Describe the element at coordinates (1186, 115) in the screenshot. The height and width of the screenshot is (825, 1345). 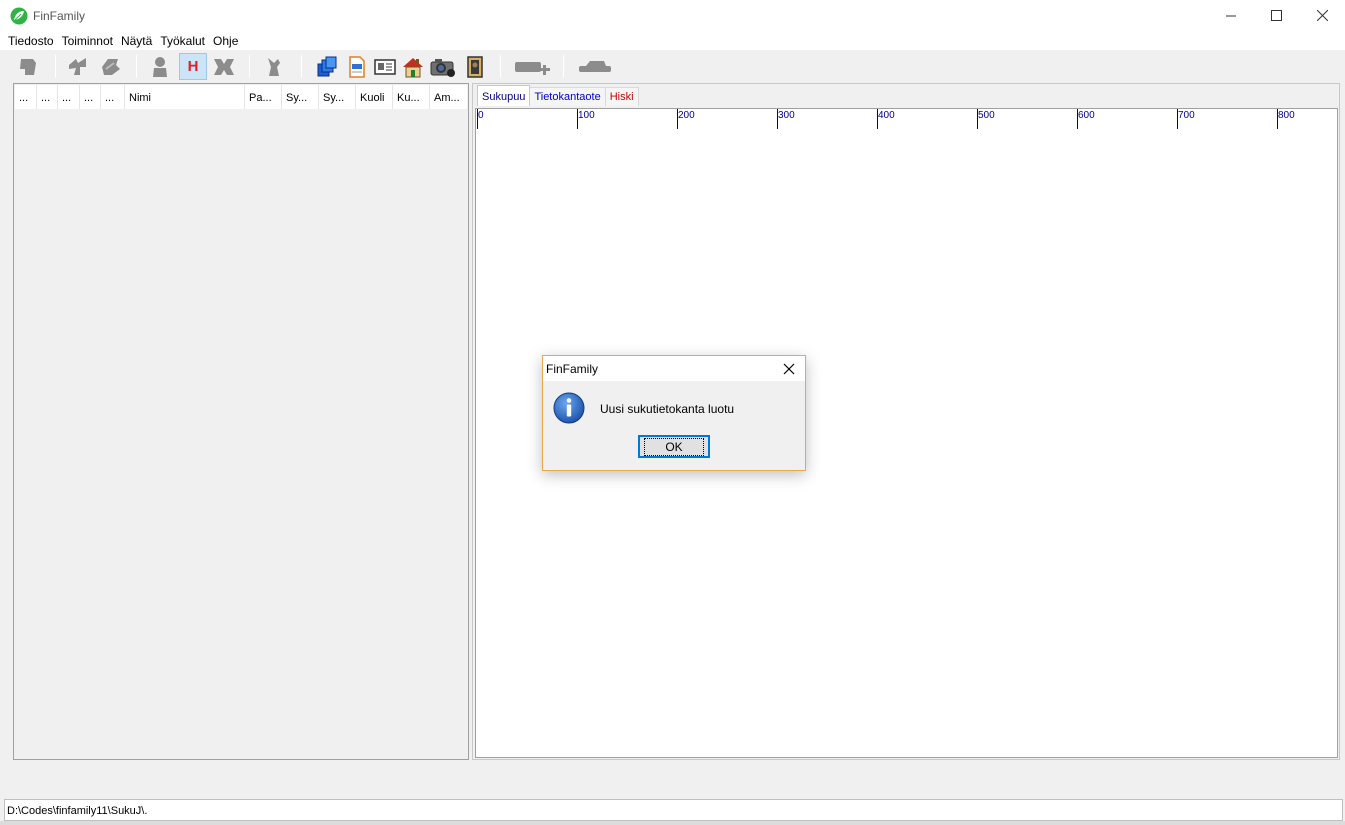
I see `ruler-label: 700` at that location.